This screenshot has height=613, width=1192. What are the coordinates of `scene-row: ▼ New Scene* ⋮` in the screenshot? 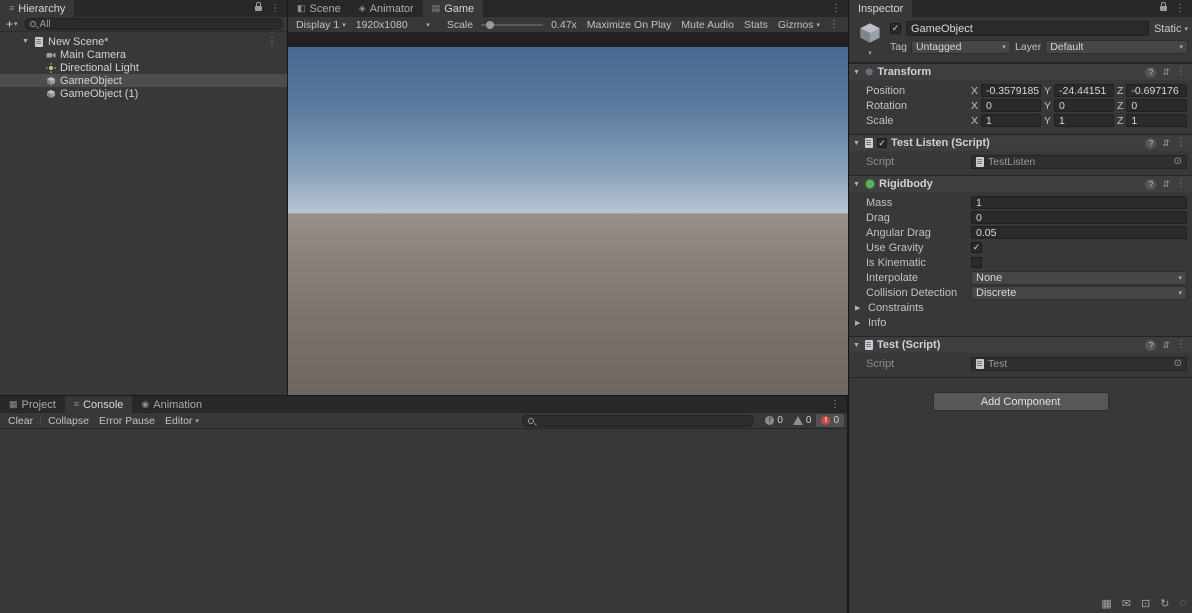 It's located at (143, 41).